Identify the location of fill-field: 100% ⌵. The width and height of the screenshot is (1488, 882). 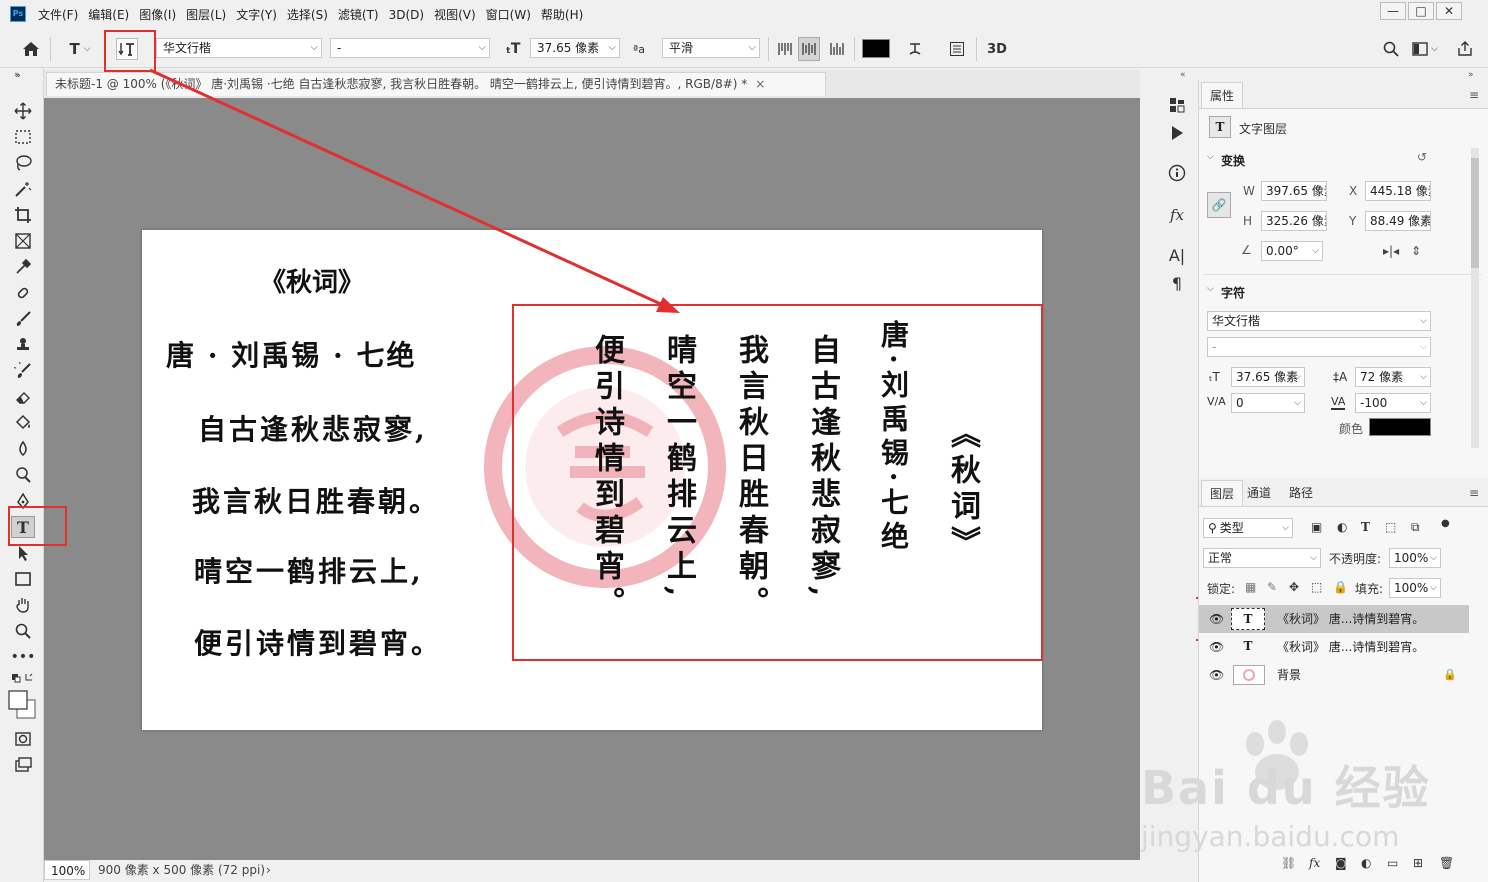
(1415, 588).